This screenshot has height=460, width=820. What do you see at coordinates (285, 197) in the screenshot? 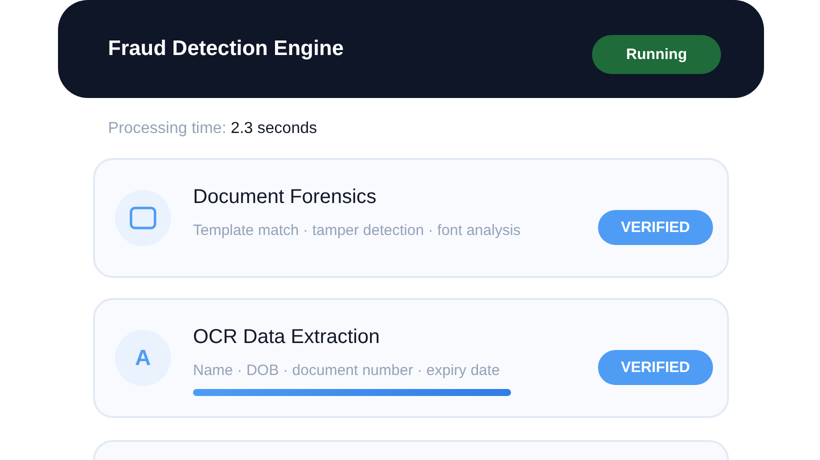
I see `check-title: Document Forensics` at bounding box center [285, 197].